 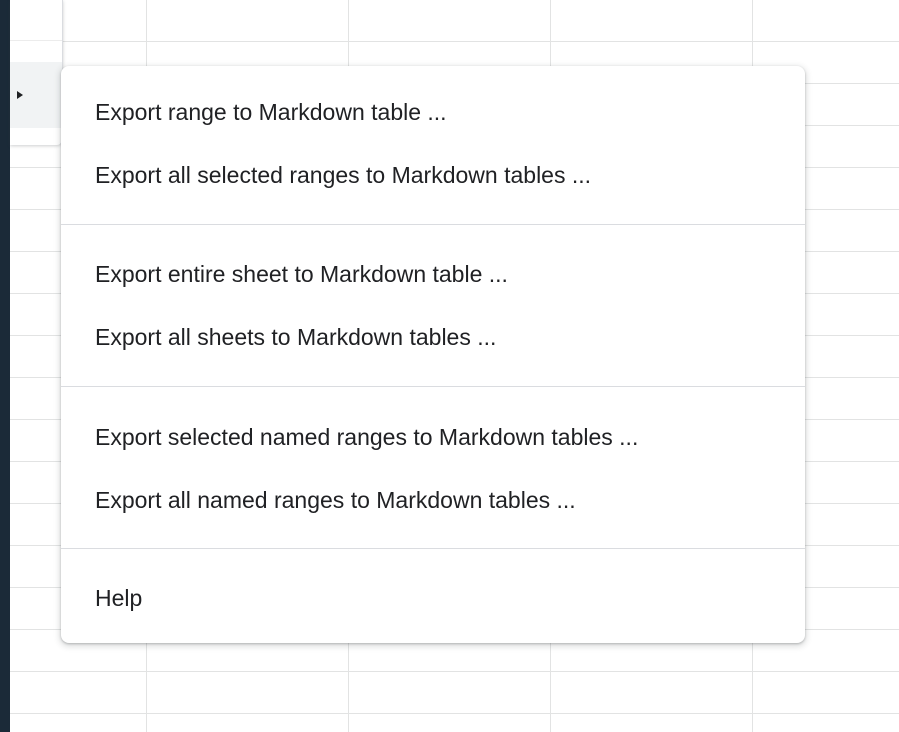 What do you see at coordinates (119, 598) in the screenshot?
I see `menu-item-label: Help` at bounding box center [119, 598].